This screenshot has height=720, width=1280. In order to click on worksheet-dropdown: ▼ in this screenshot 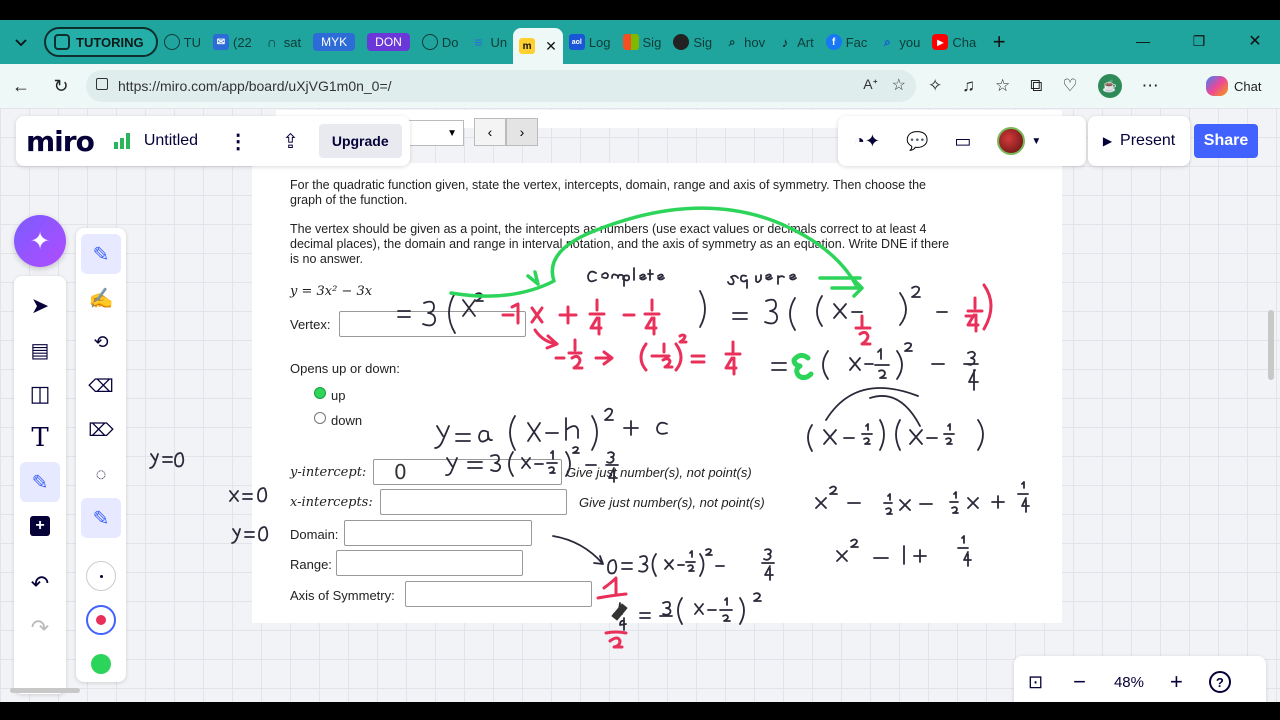, I will do `click(436, 133)`.